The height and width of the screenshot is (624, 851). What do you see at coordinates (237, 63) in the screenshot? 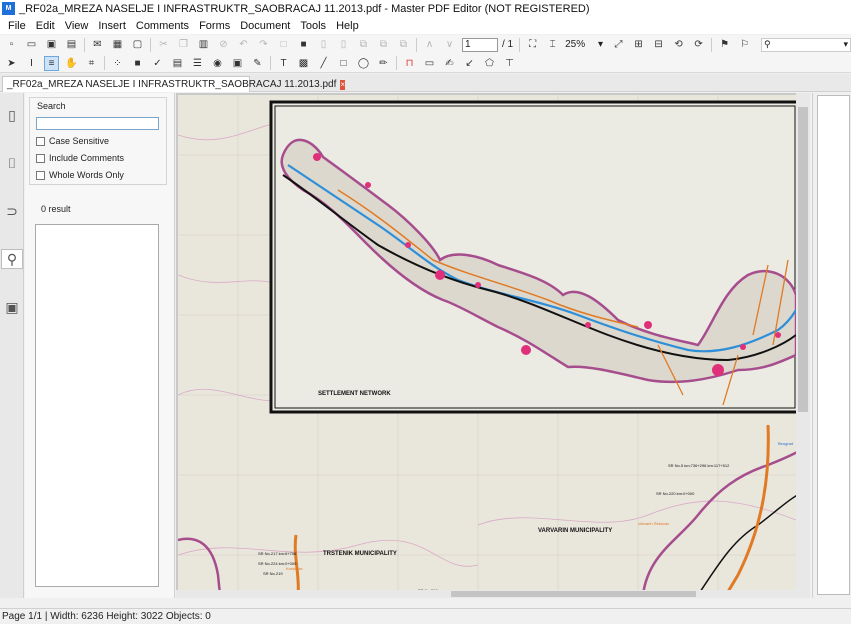
I see `signature-icon: ▣` at bounding box center [237, 63].